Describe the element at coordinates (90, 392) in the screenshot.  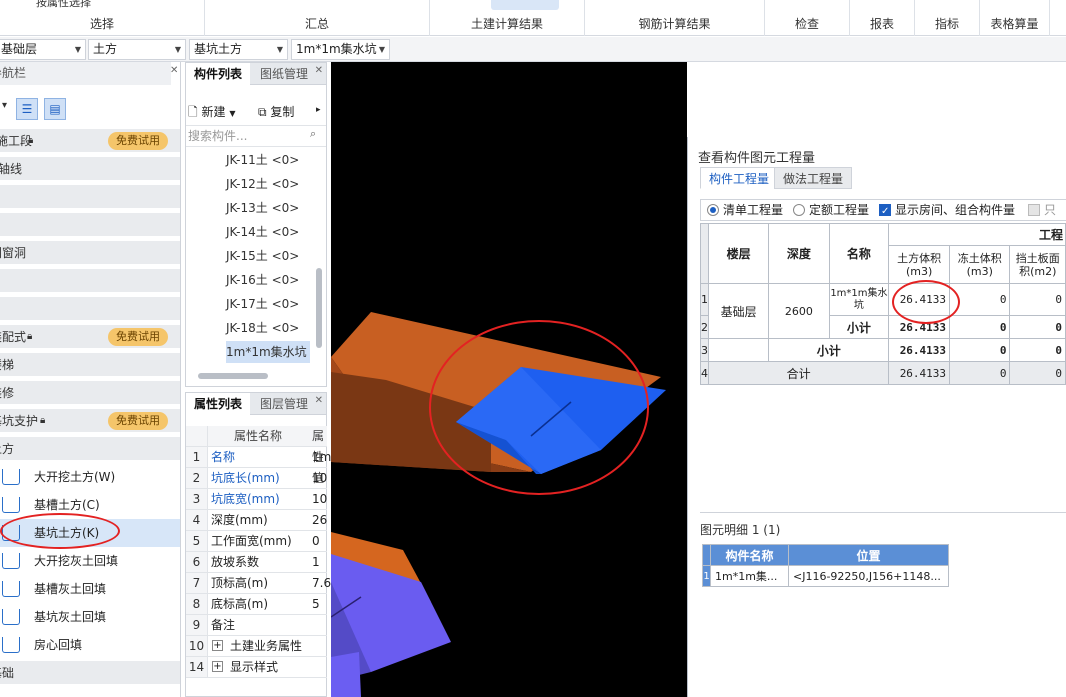
I see `nav-category: 装修` at that location.